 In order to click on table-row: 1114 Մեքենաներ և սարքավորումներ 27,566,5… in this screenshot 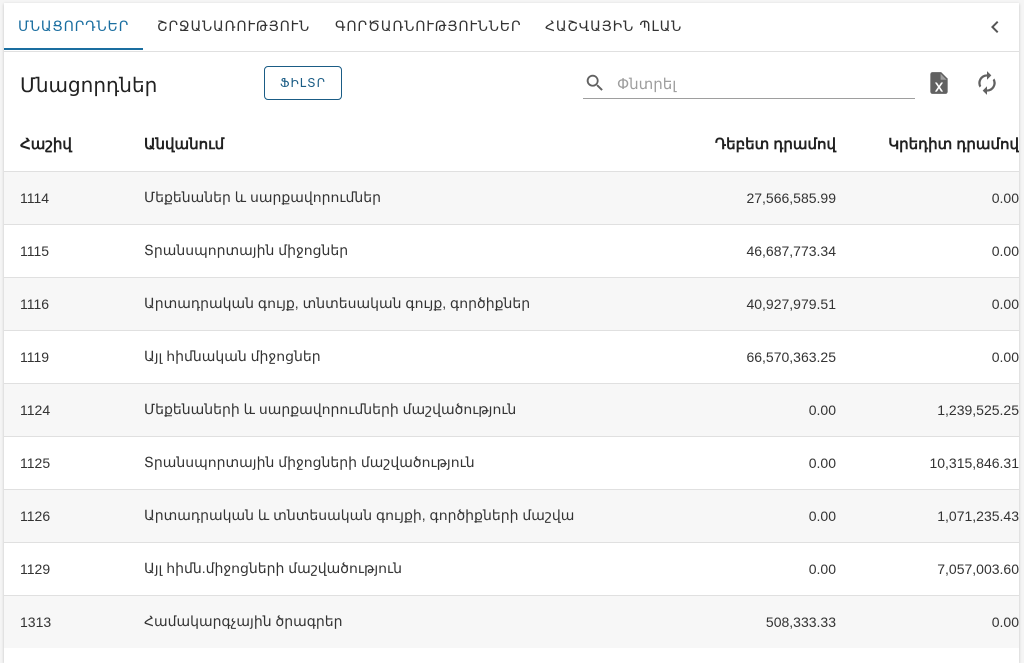, I will do `click(511, 197)`.